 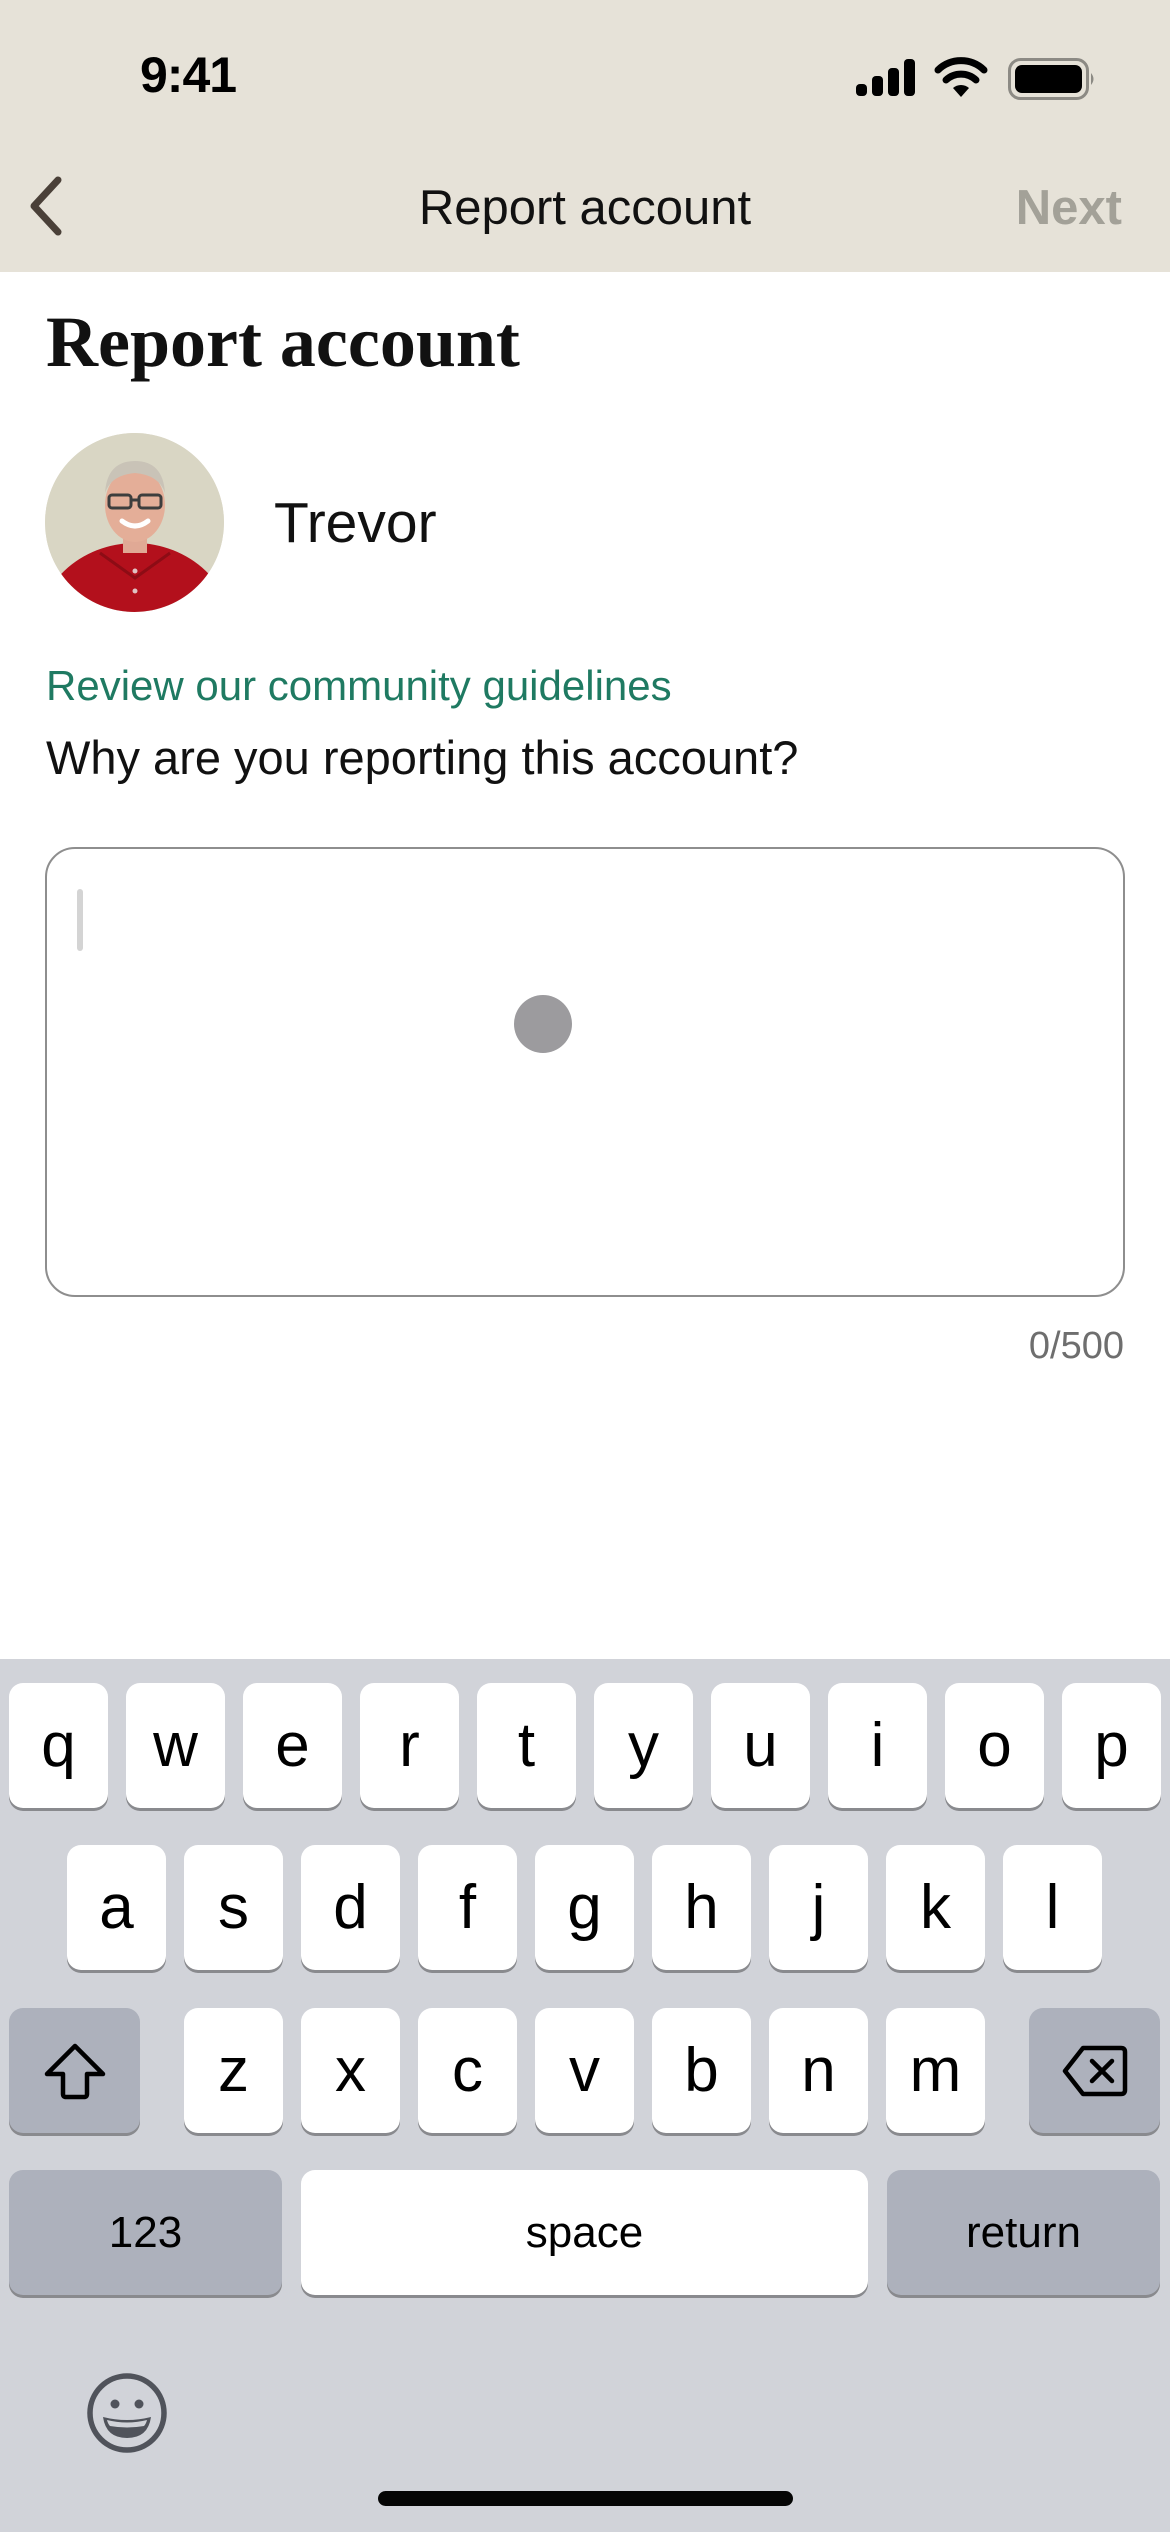 I want to click on key-t: t, so click(x=526, y=1745).